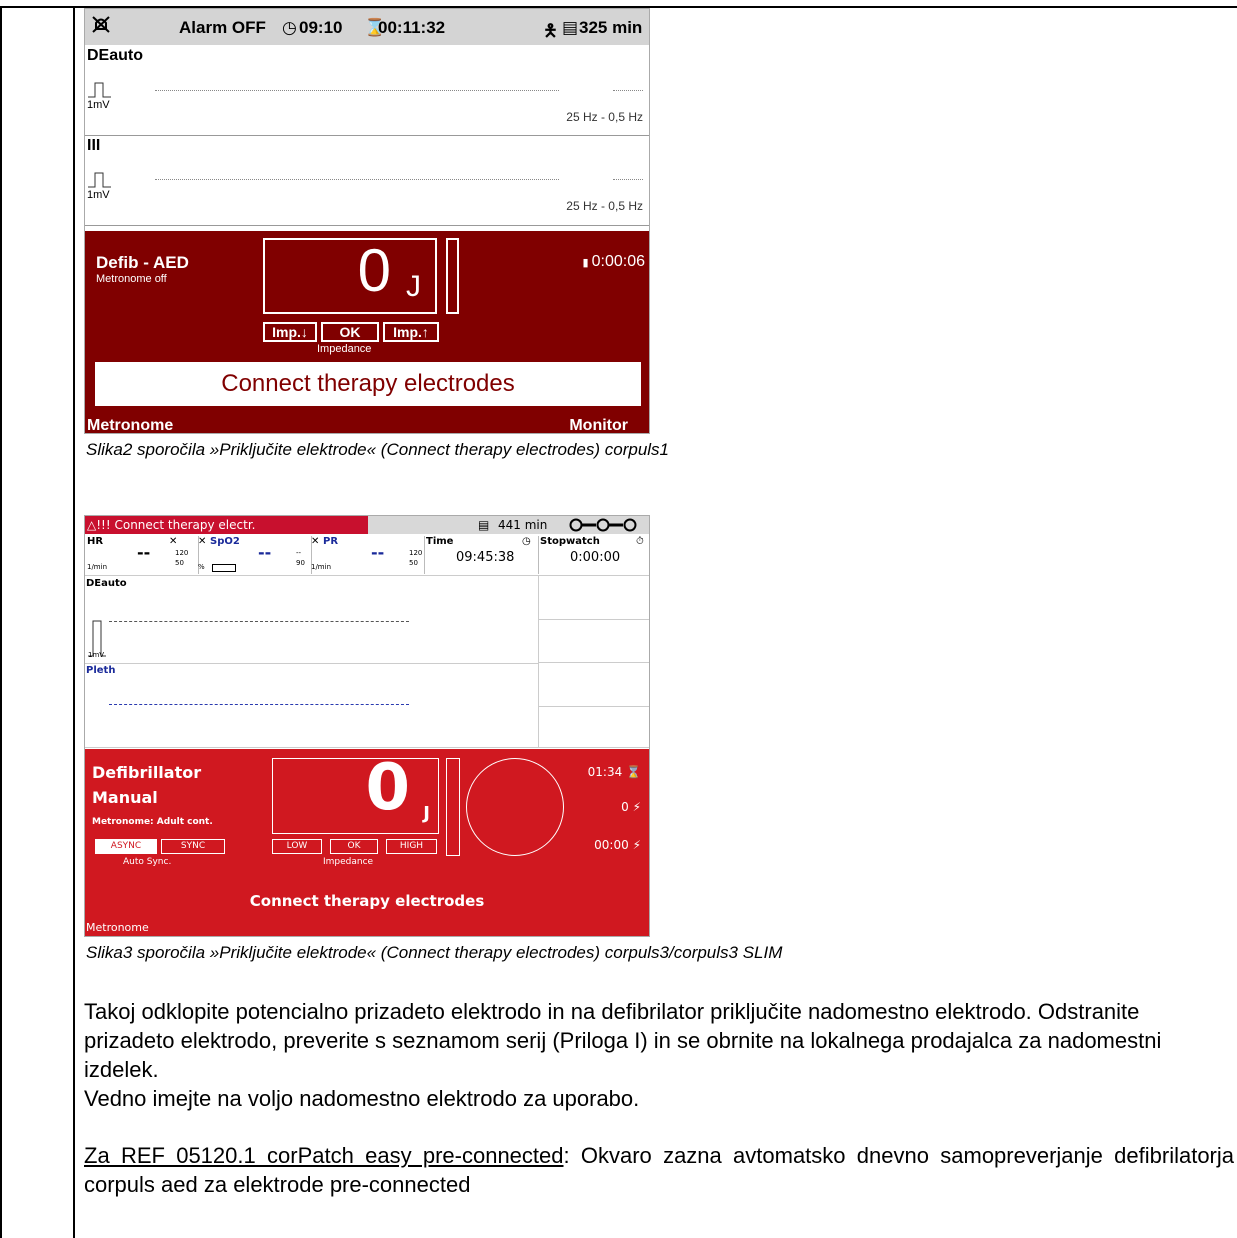 The width and height of the screenshot is (1237, 1238). What do you see at coordinates (94, 145) in the screenshot?
I see `lead-name: III` at bounding box center [94, 145].